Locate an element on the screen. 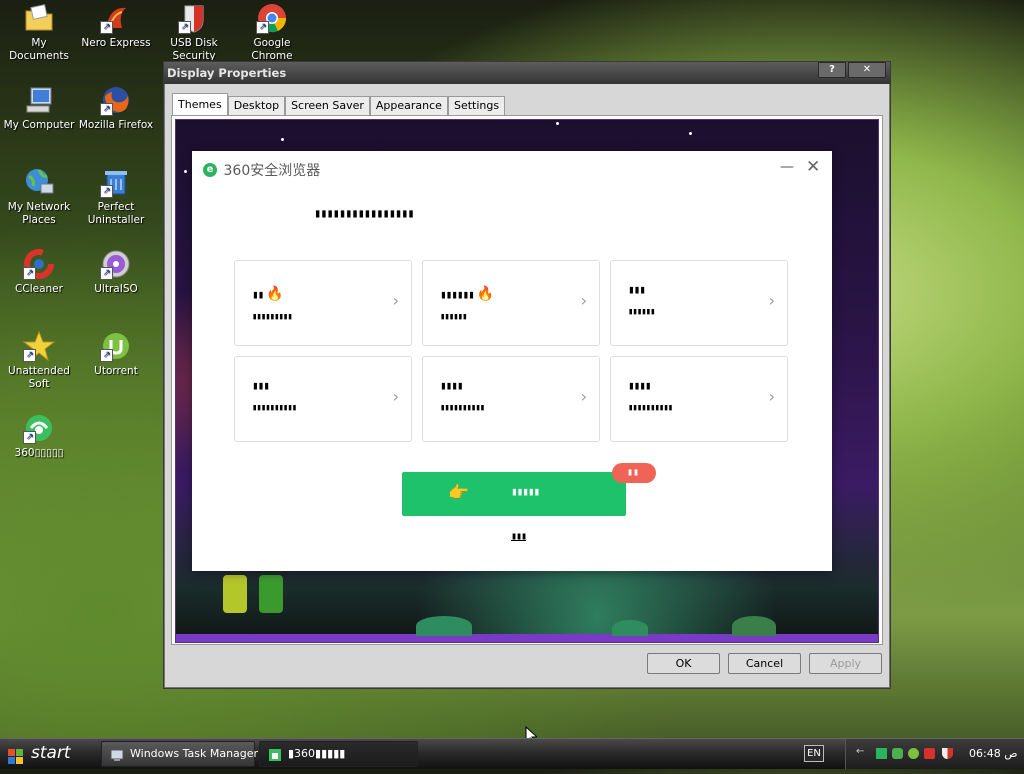 This screenshot has height=774, width=1024. minimize-button: — is located at coordinates (787, 167).